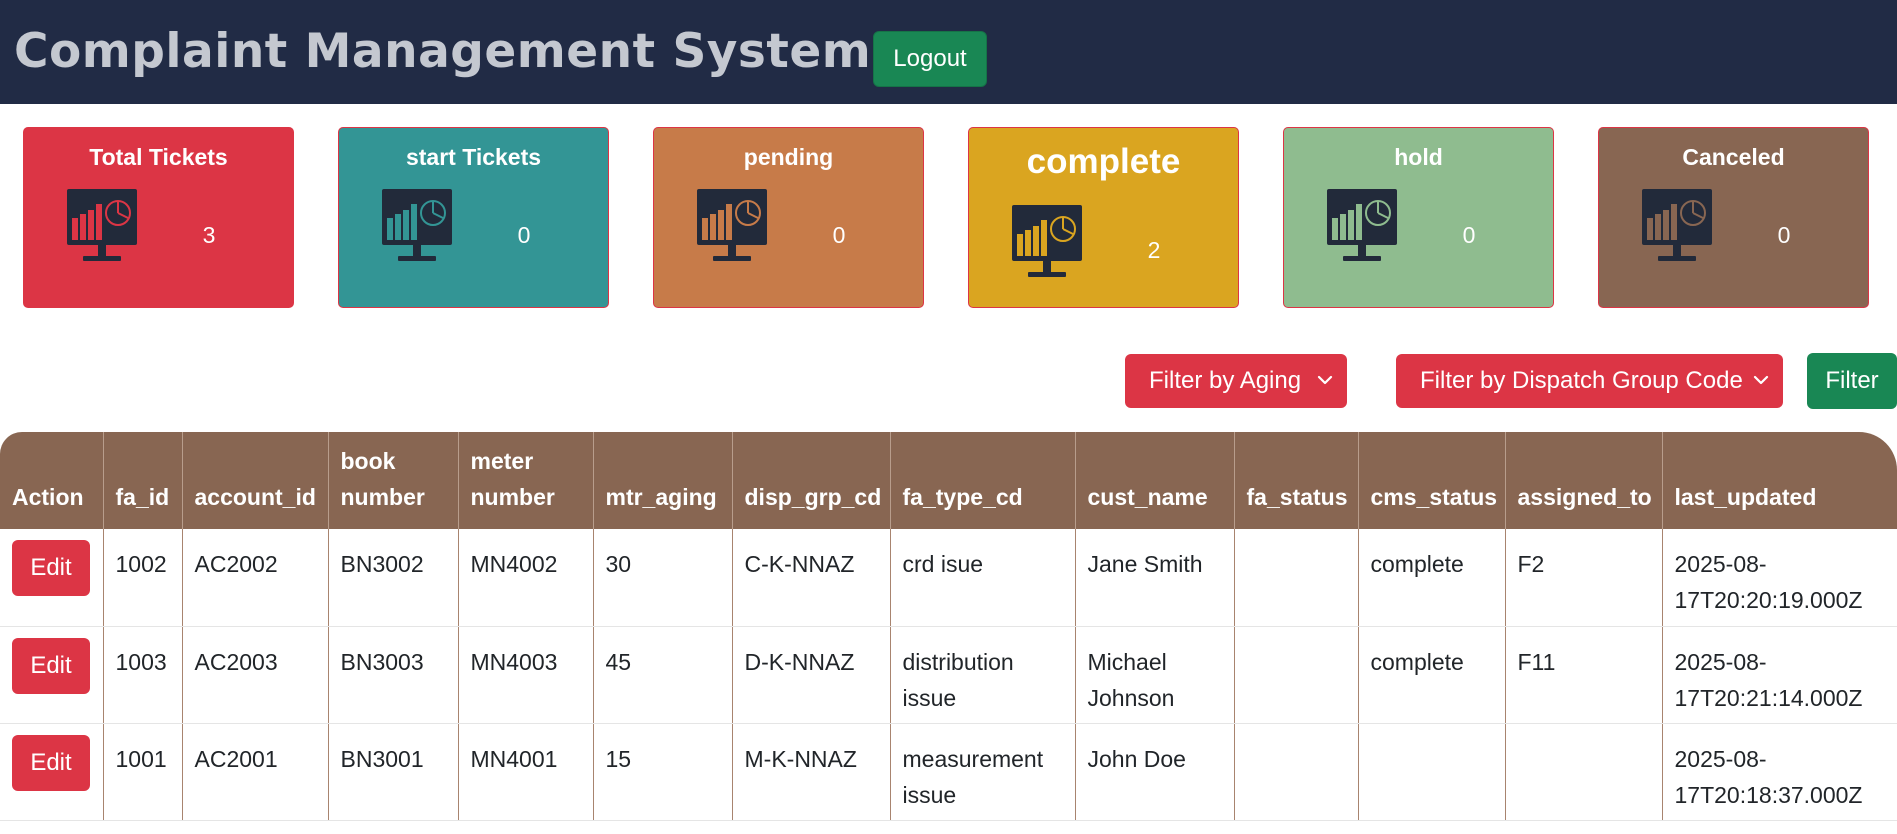  What do you see at coordinates (393, 578) in the screenshot?
I see `cell-book-number: BN3002` at bounding box center [393, 578].